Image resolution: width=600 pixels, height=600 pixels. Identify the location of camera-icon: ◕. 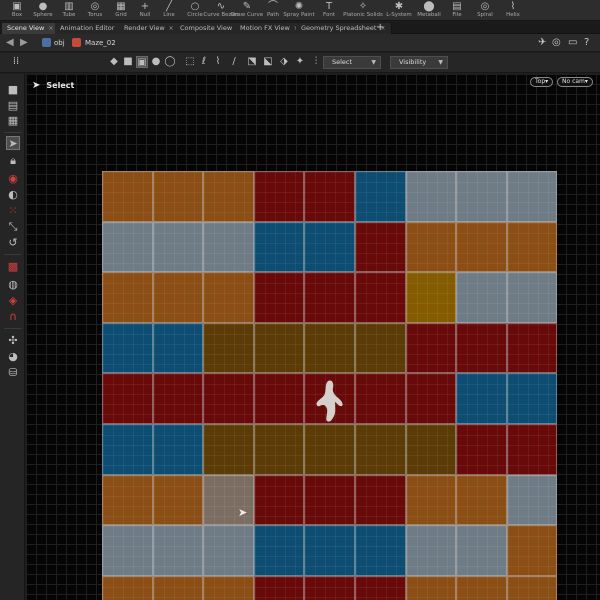
(13, 357).